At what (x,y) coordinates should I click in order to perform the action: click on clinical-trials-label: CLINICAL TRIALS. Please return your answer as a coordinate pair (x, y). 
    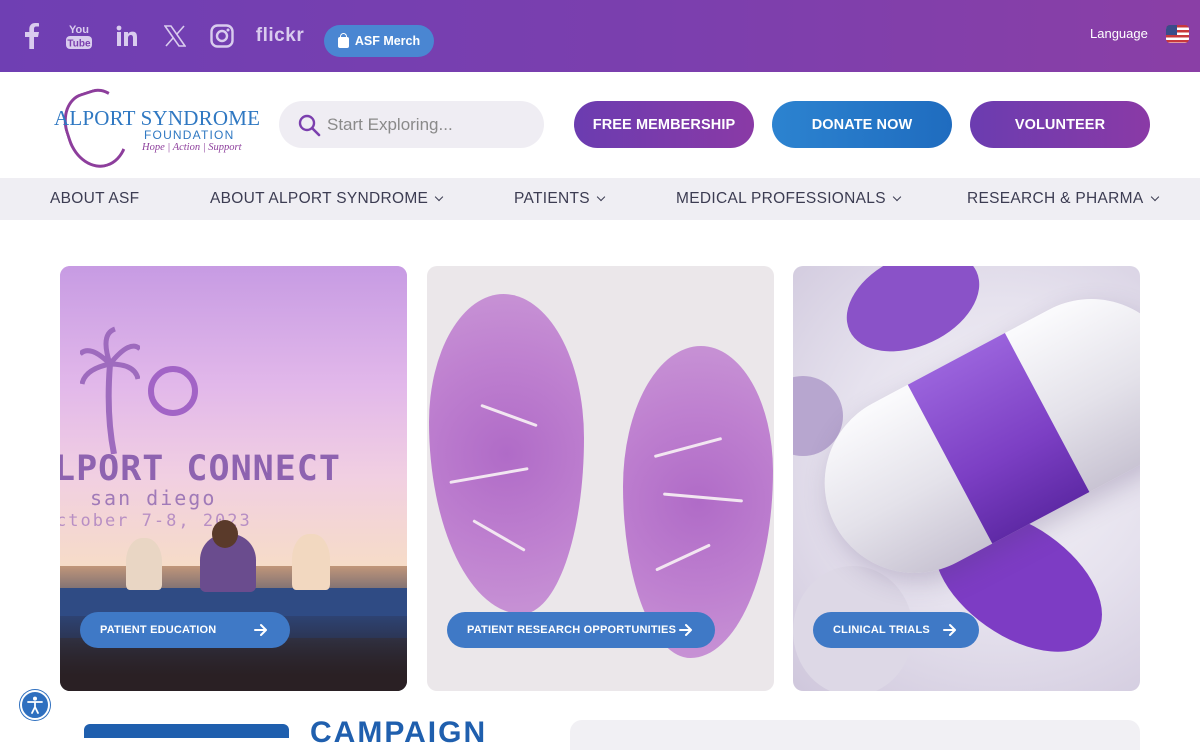
    Looking at the image, I should click on (881, 630).